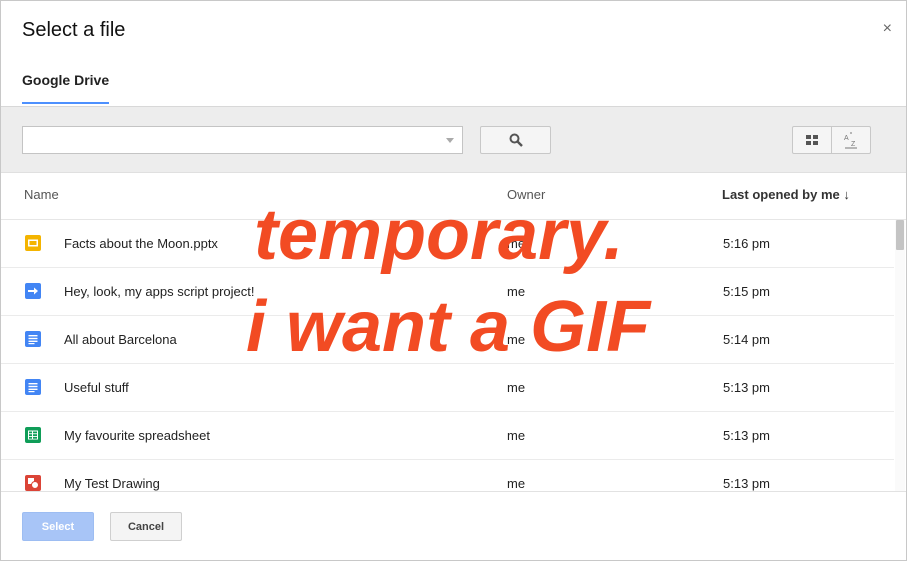 This screenshot has width=907, height=561. I want to click on file-name: Hey, look, my apps script project!, so click(159, 291).